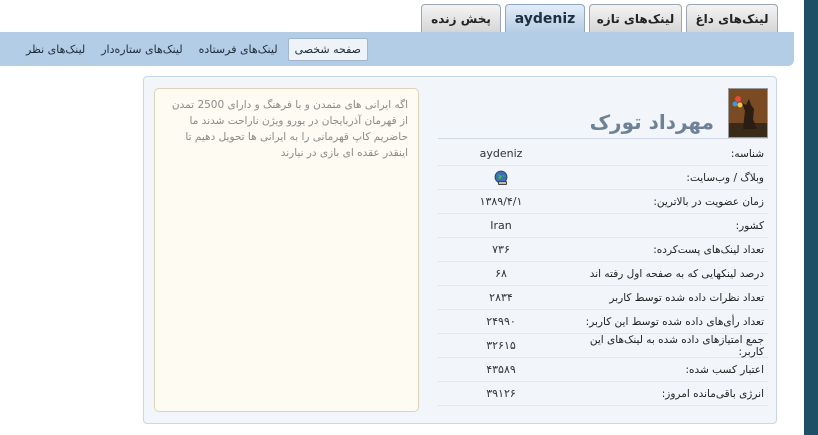 Image resolution: width=818 pixels, height=435 pixels. Describe the element at coordinates (651, 122) in the screenshot. I see `user-display-name: مهرداد تورک` at that location.